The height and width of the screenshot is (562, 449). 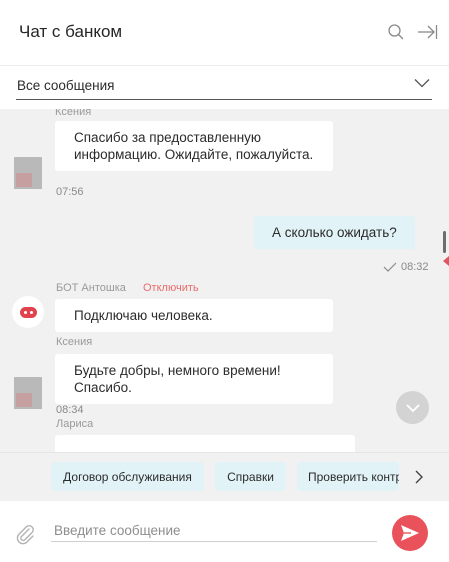 What do you see at coordinates (224, 87) in the screenshot?
I see `message-filter-select: Все сообщения` at bounding box center [224, 87].